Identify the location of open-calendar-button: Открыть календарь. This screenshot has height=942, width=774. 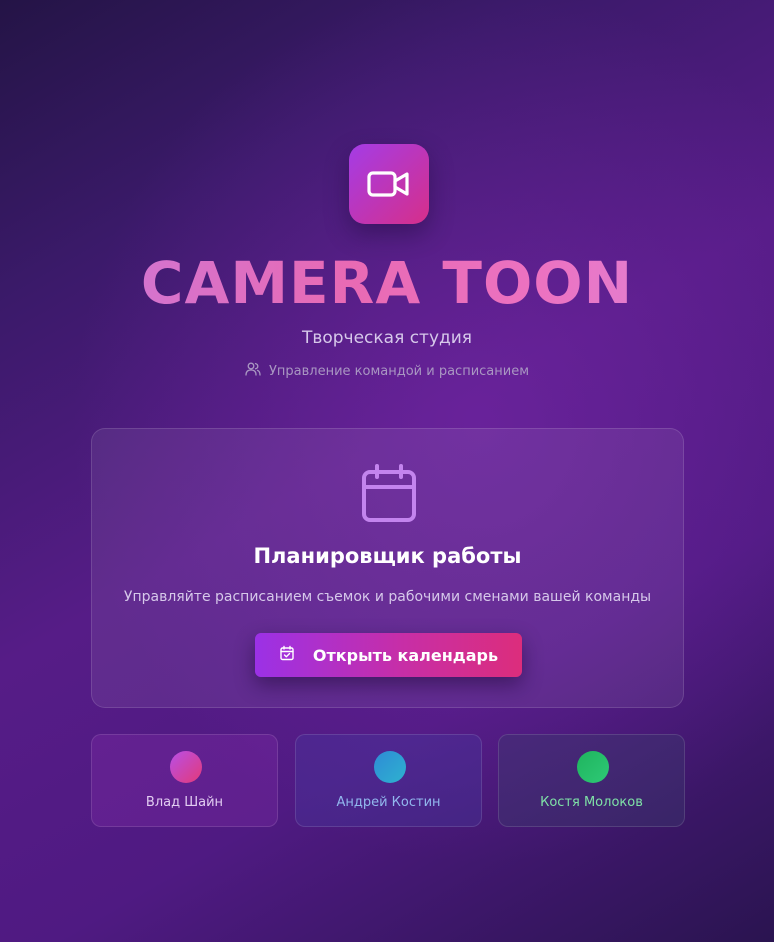
(388, 655).